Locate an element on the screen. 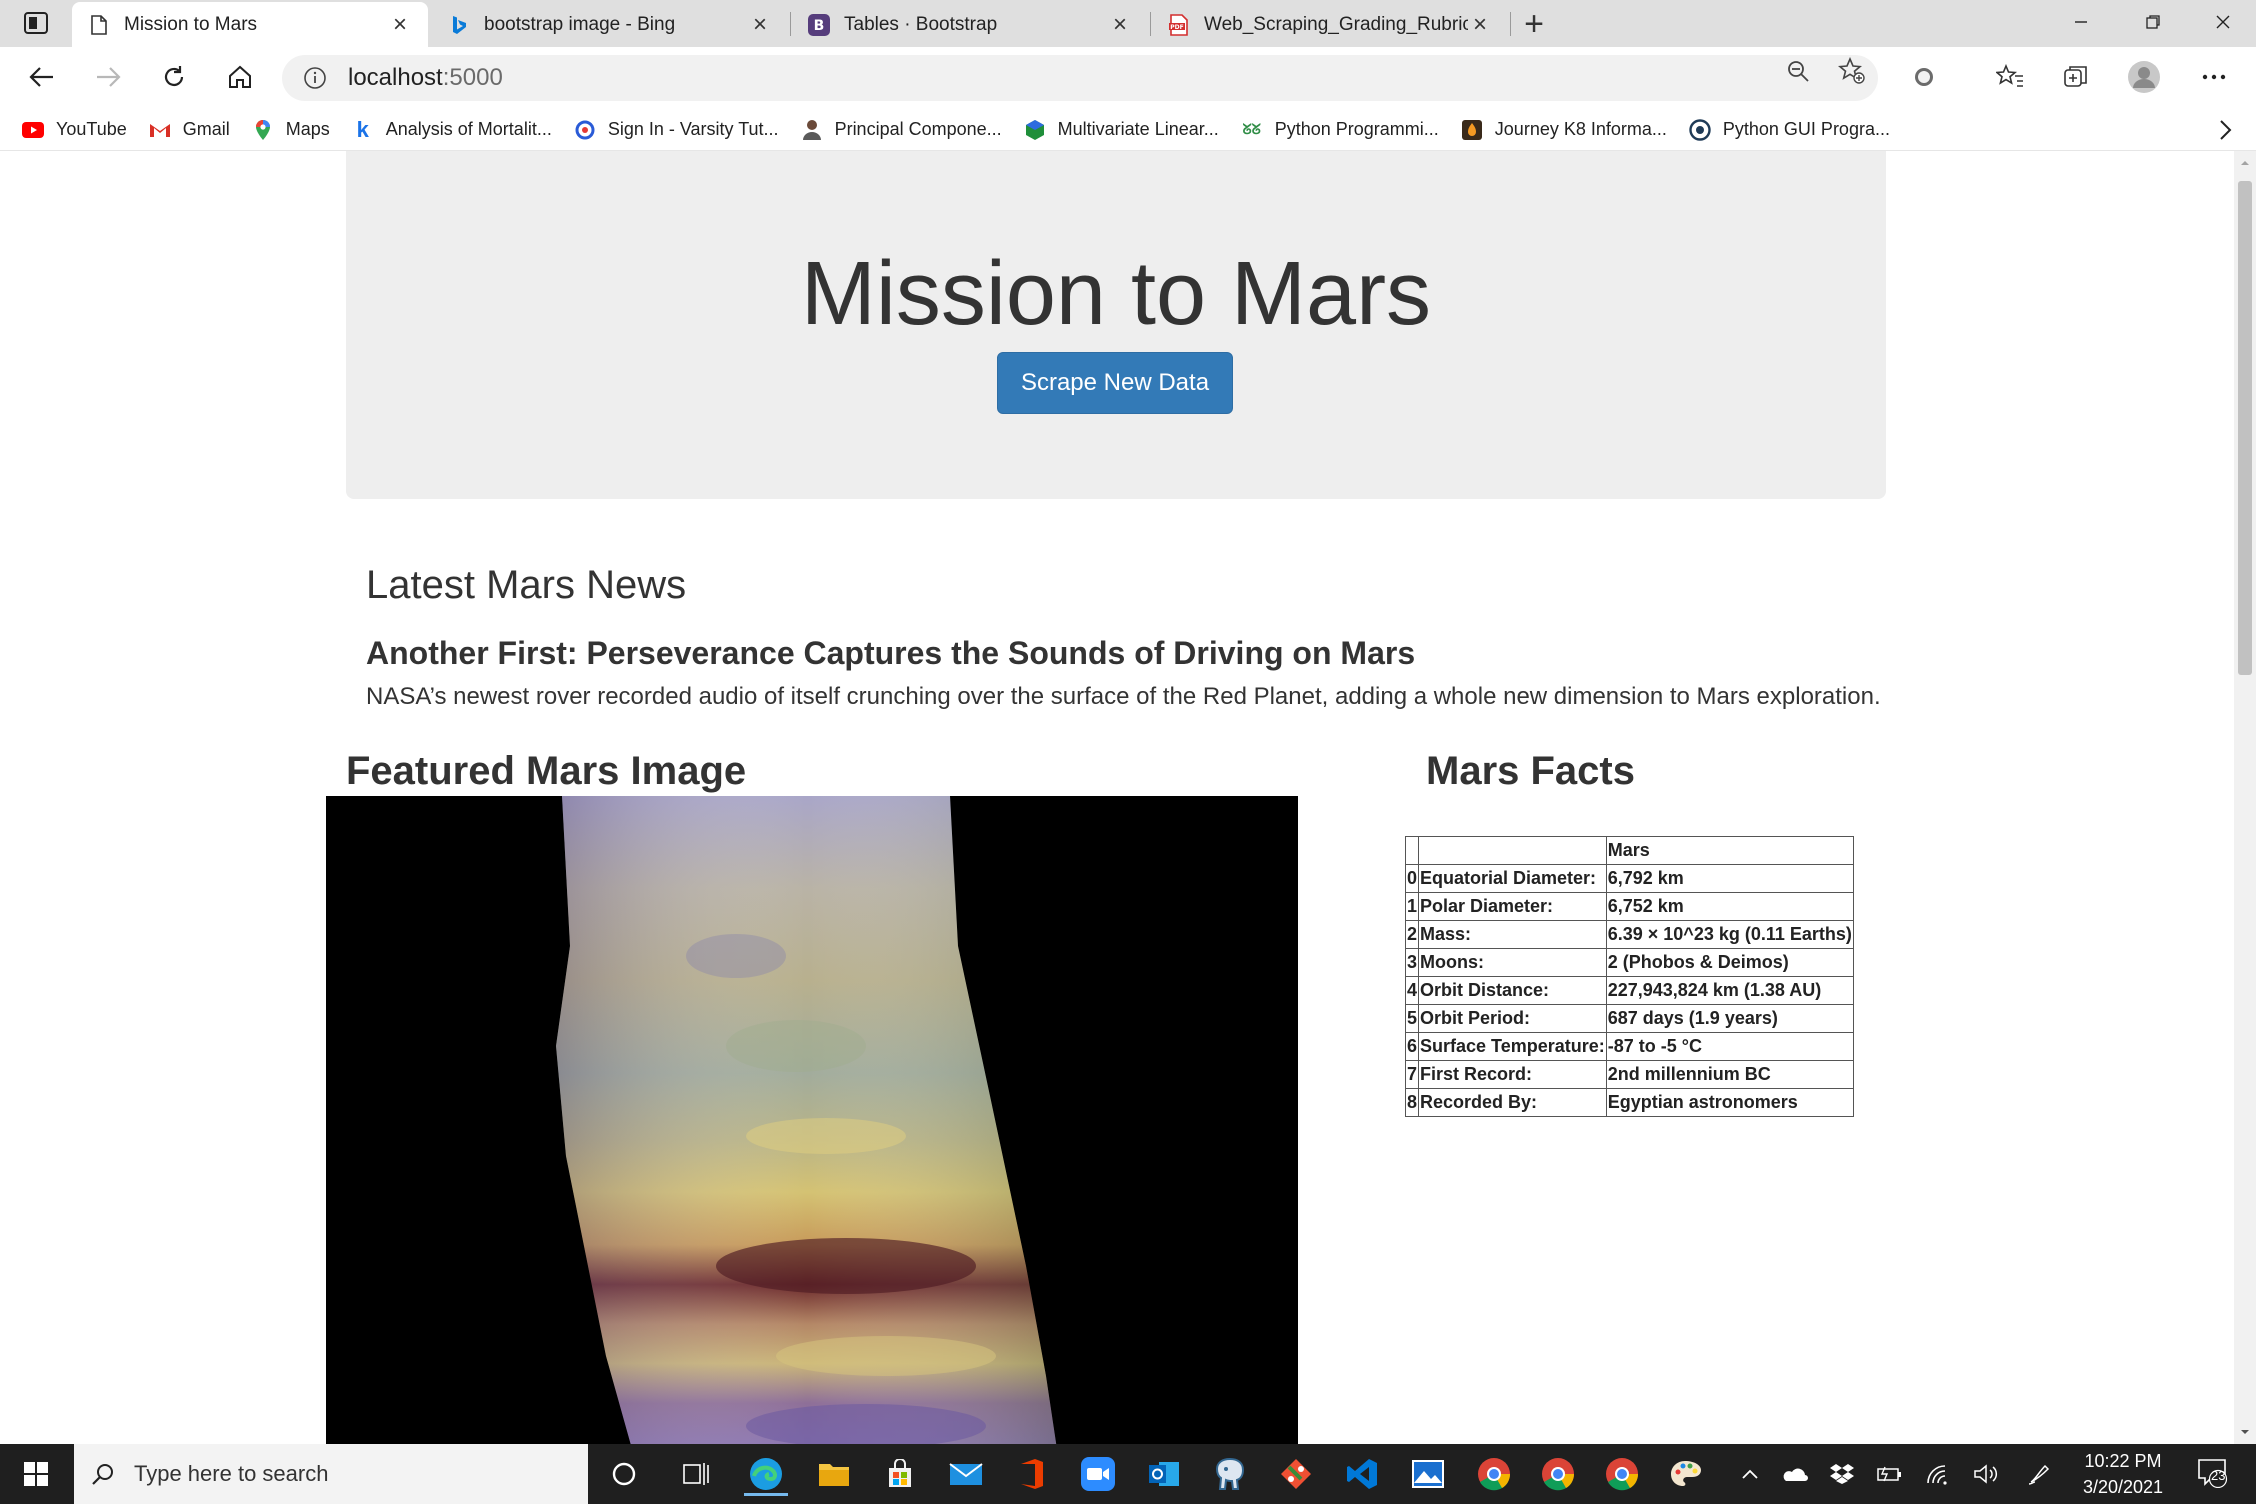  page-scrollbar is located at coordinates (2245, 797).